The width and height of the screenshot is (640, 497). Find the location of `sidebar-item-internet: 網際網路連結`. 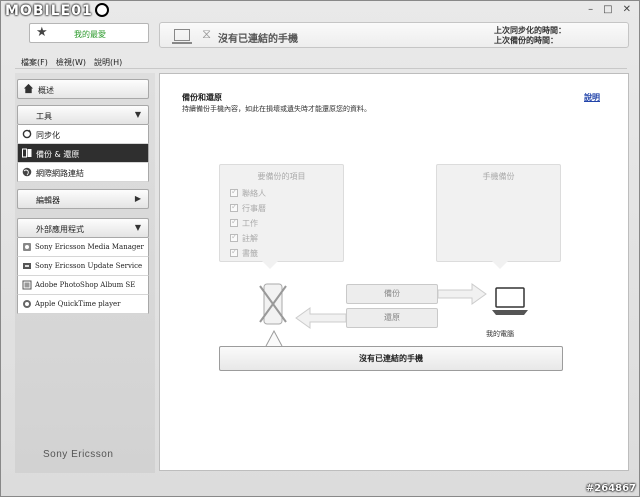

sidebar-item-internet: 網際網路連結 is located at coordinates (83, 172).